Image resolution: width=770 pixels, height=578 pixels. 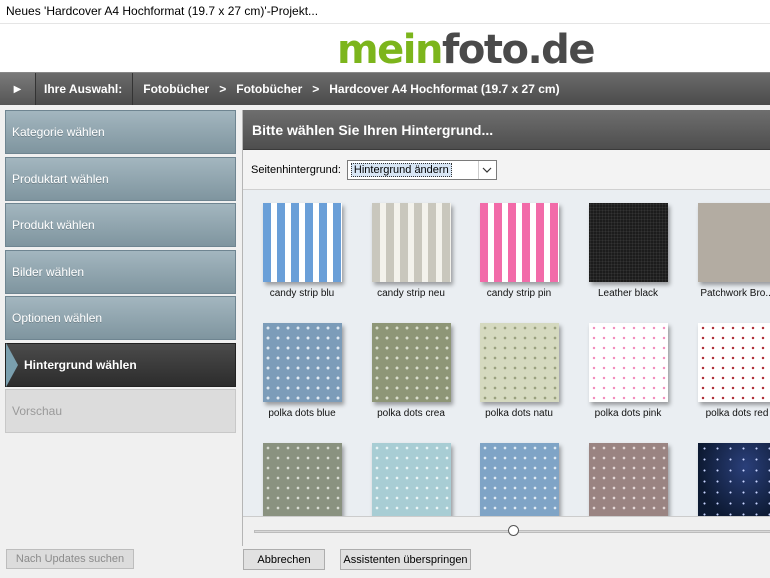 I want to click on sidebar-item-produkt: Produkt wählen, so click(x=120, y=225).